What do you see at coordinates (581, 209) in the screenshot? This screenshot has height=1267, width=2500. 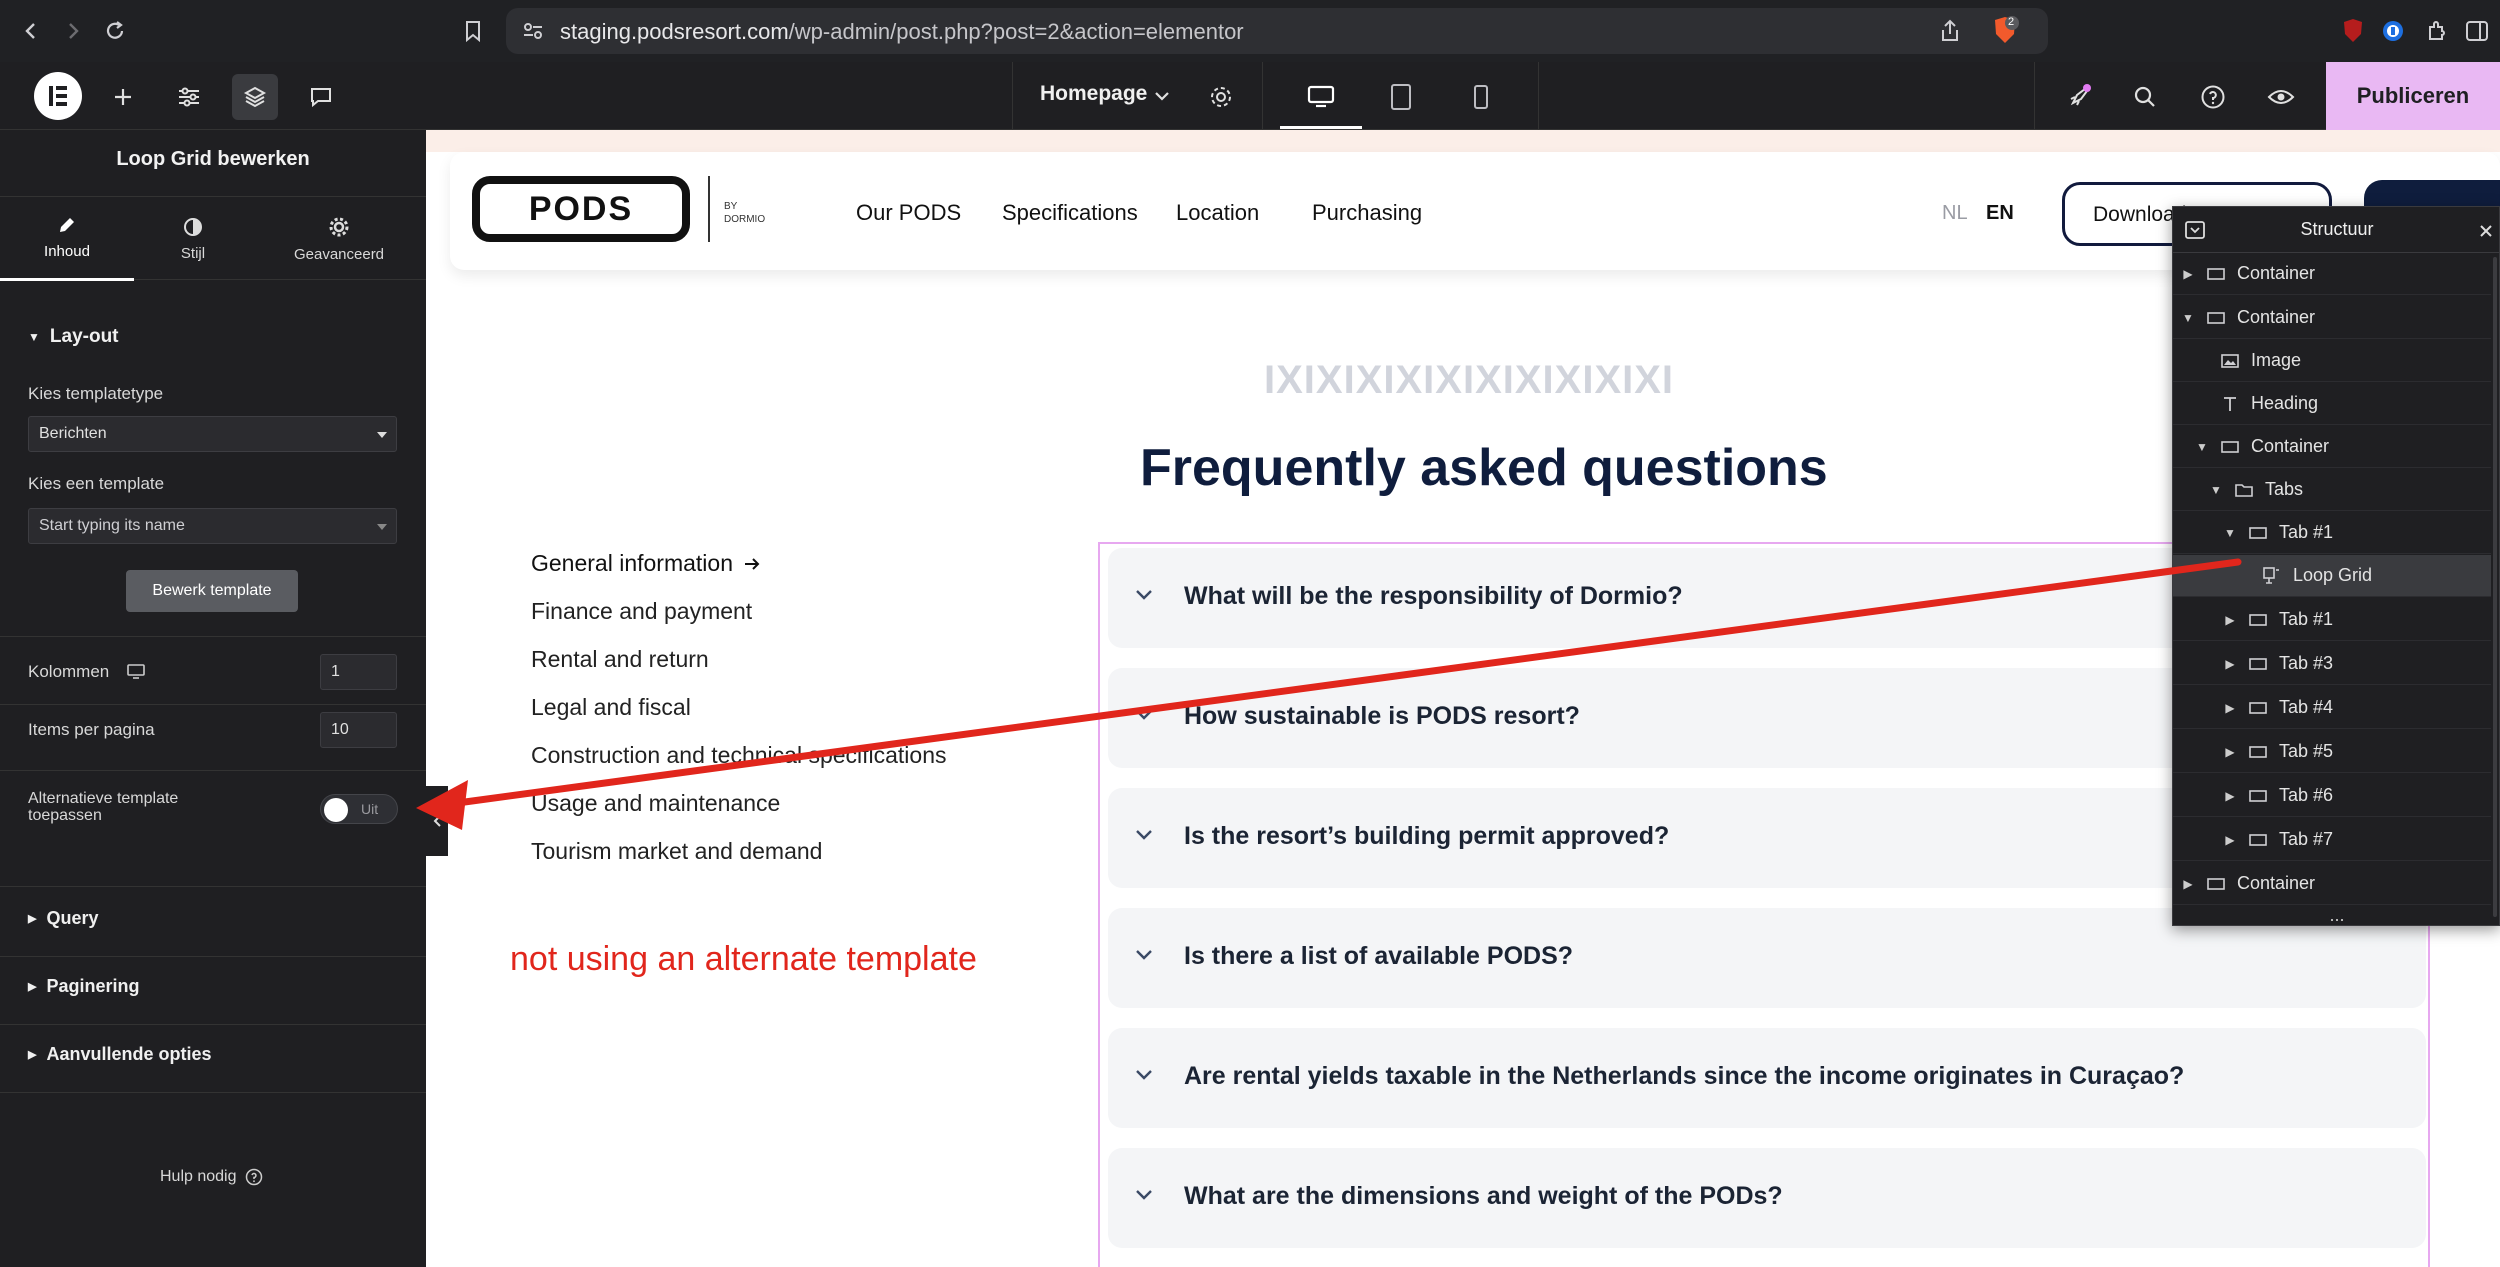 I see `pods-logo: PODS` at bounding box center [581, 209].